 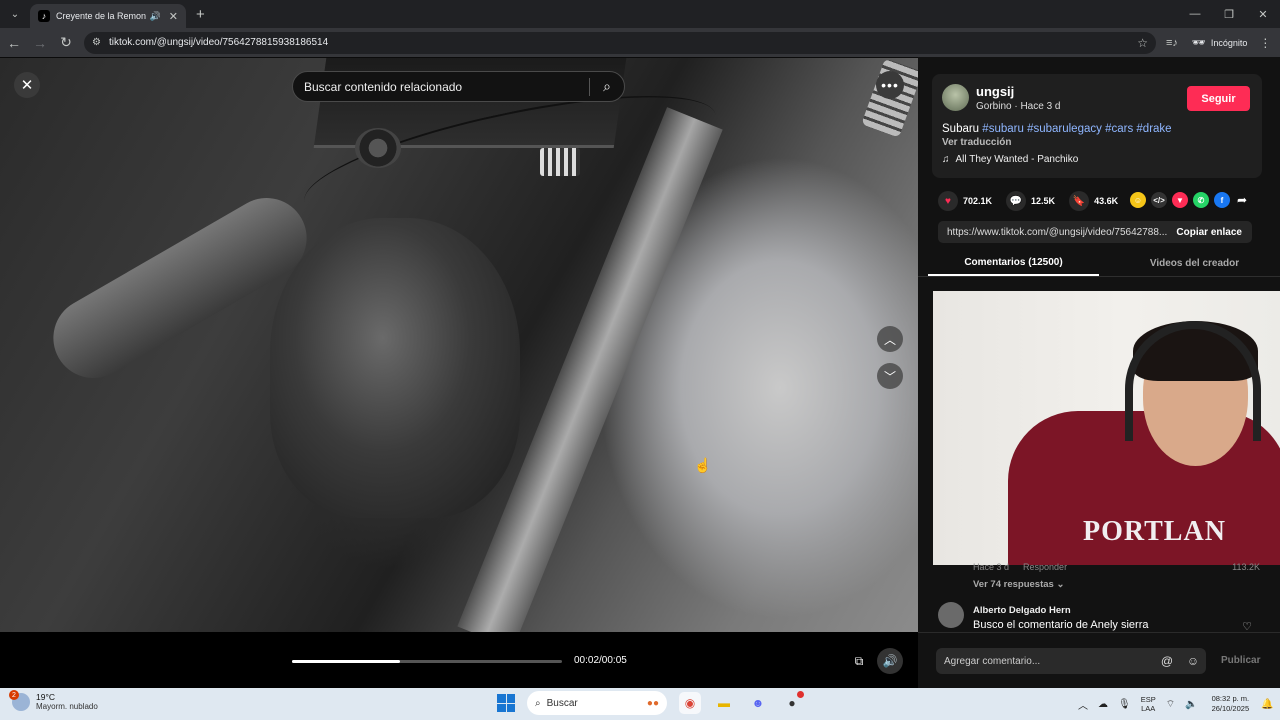 I want to click on close-video-button: ✕, so click(x=27, y=85).